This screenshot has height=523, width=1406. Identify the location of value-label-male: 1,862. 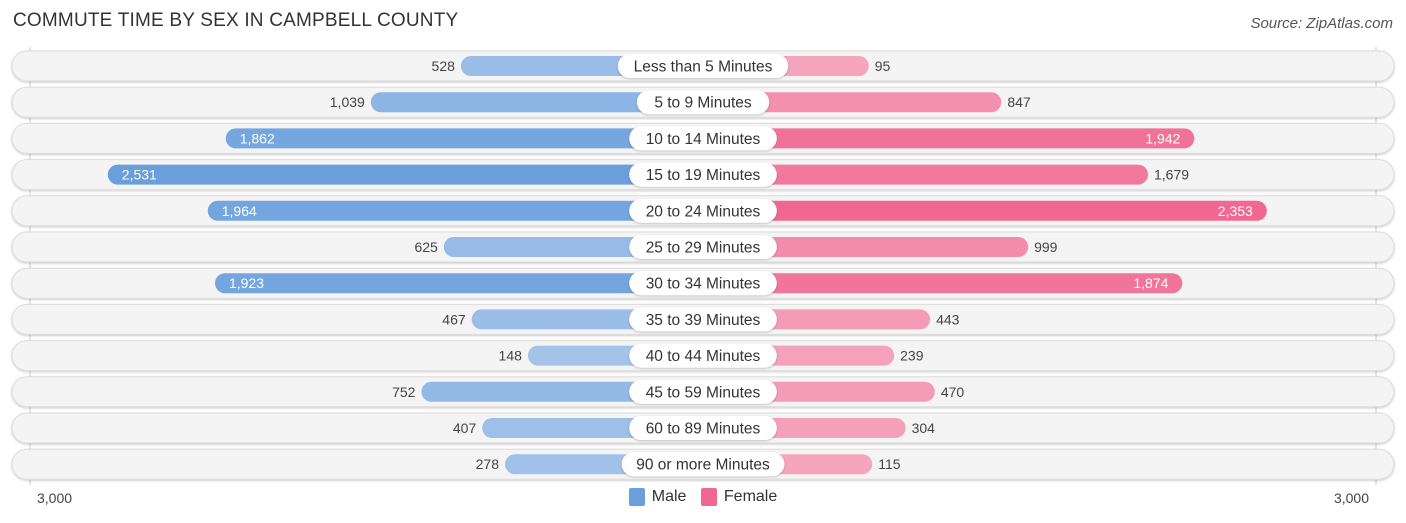
(257, 138).